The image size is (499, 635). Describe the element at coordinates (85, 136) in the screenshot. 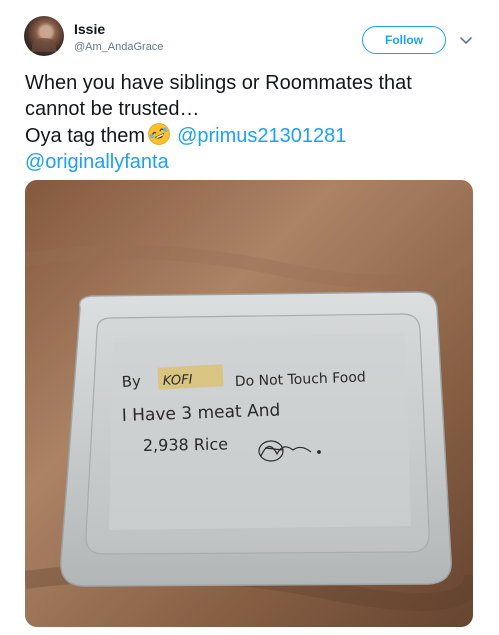

I see `tweet-line-3-text: Oya tag them` at that location.